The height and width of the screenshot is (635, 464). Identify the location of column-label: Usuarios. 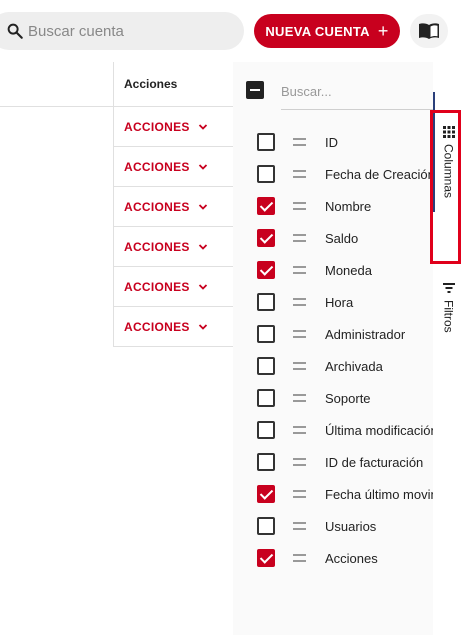
(351, 526).